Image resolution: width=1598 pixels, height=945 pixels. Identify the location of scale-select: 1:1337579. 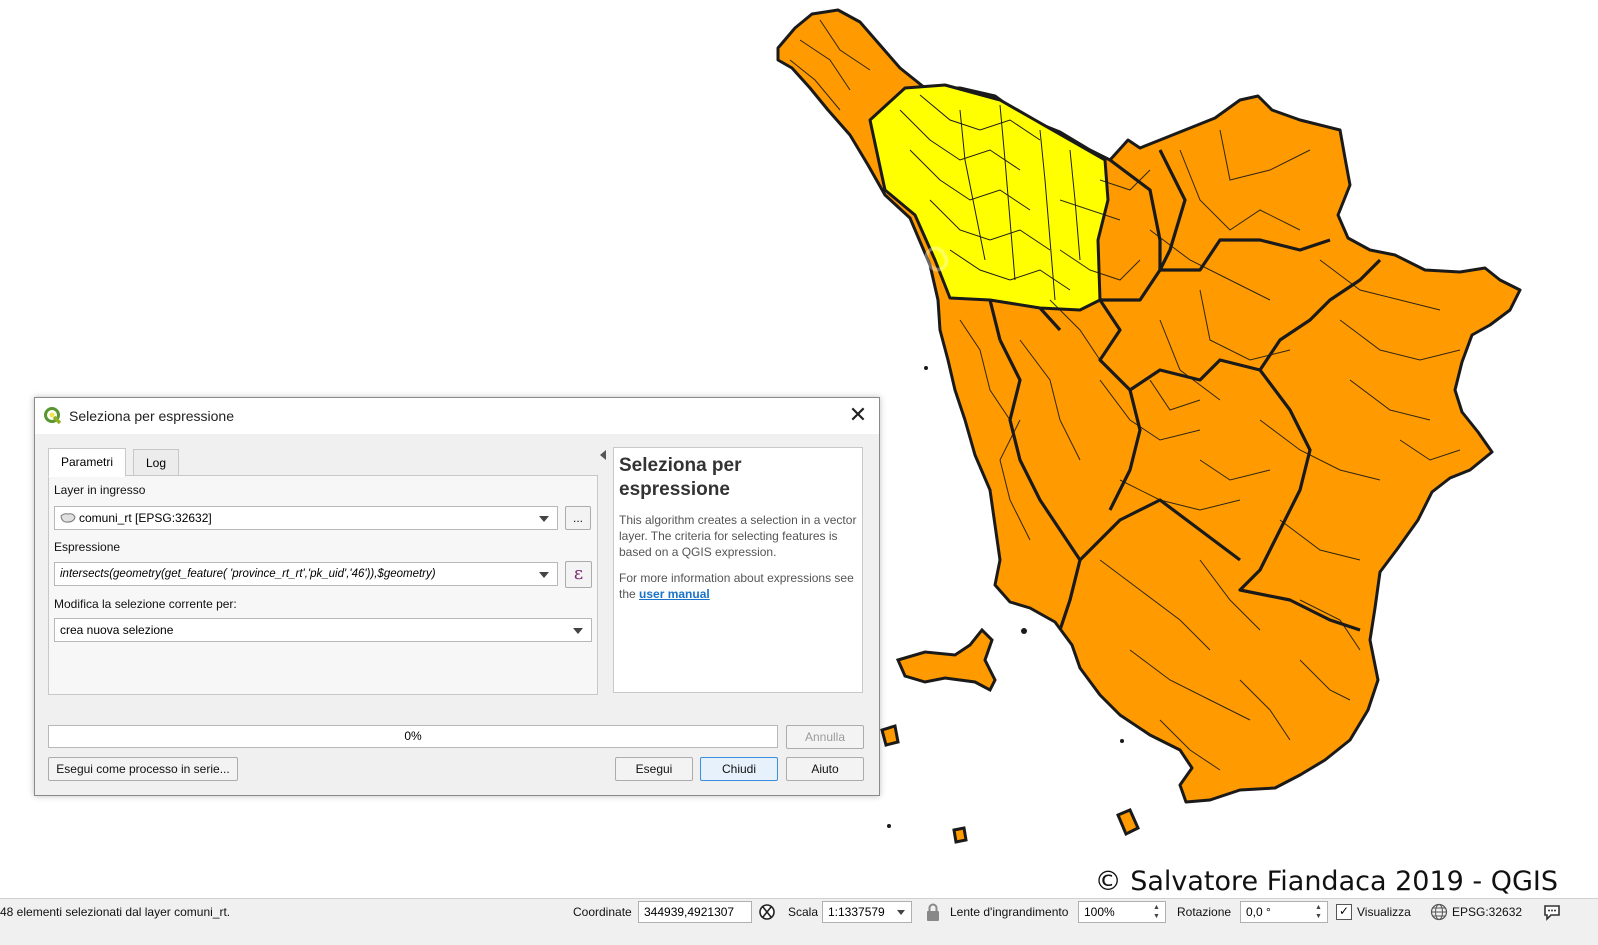
(867, 912).